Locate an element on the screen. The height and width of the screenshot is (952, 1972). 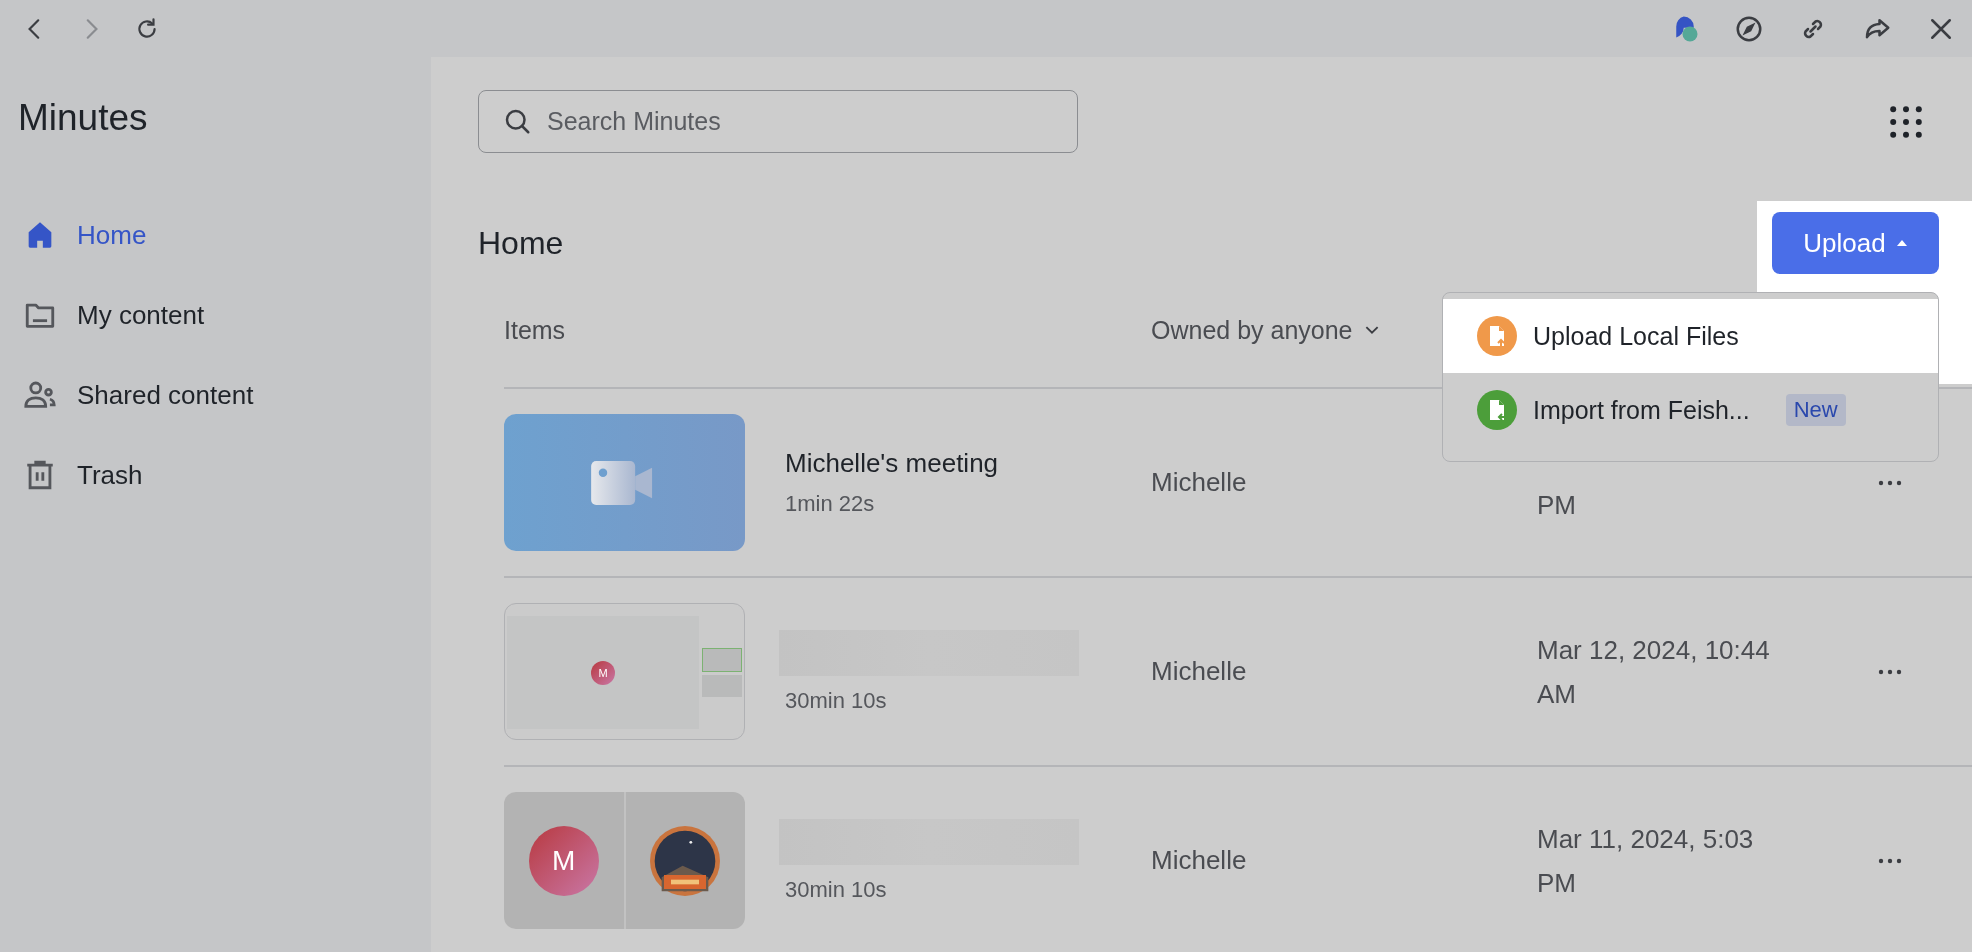
sidebar-item: My content is located at coordinates (111, 315).